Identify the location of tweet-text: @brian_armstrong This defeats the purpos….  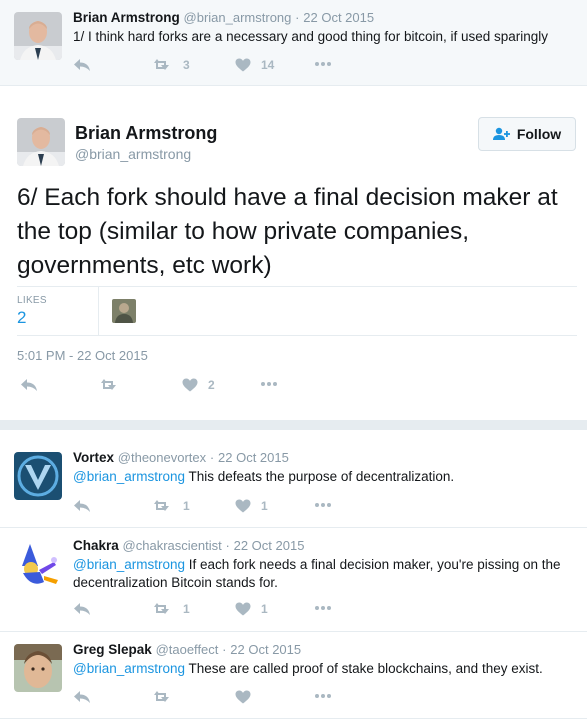
(325, 477).